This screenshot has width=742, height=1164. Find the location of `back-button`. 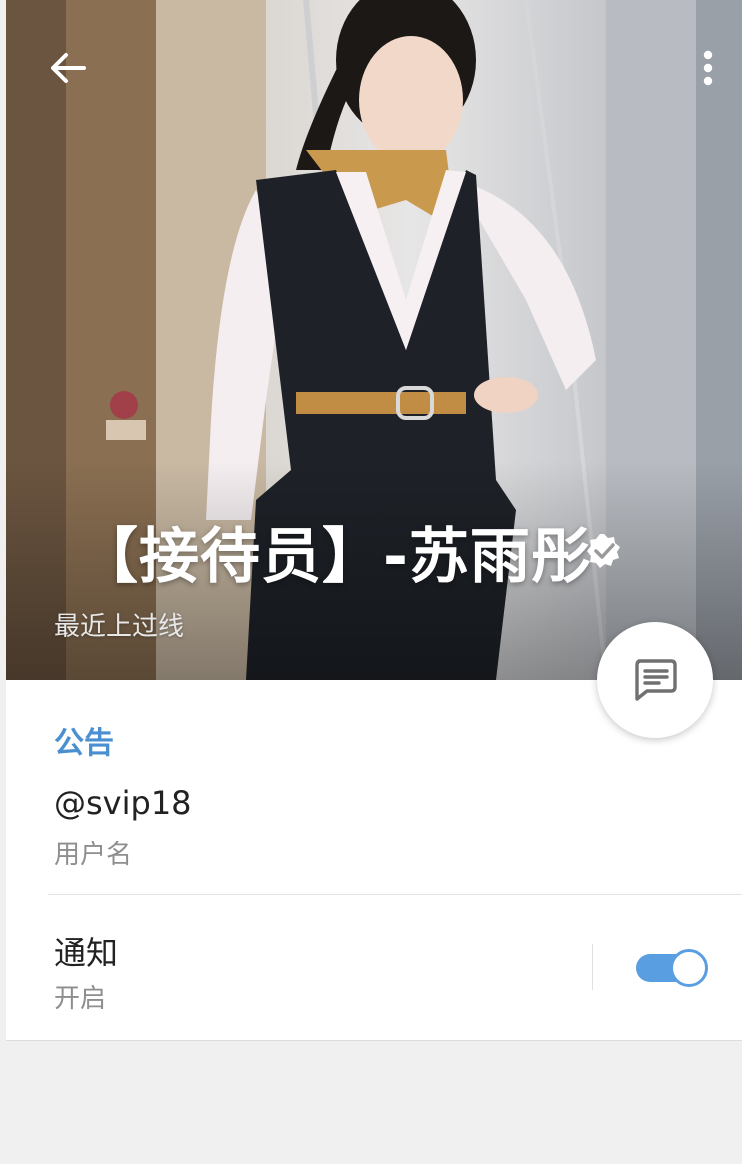

back-button is located at coordinates (68, 68).